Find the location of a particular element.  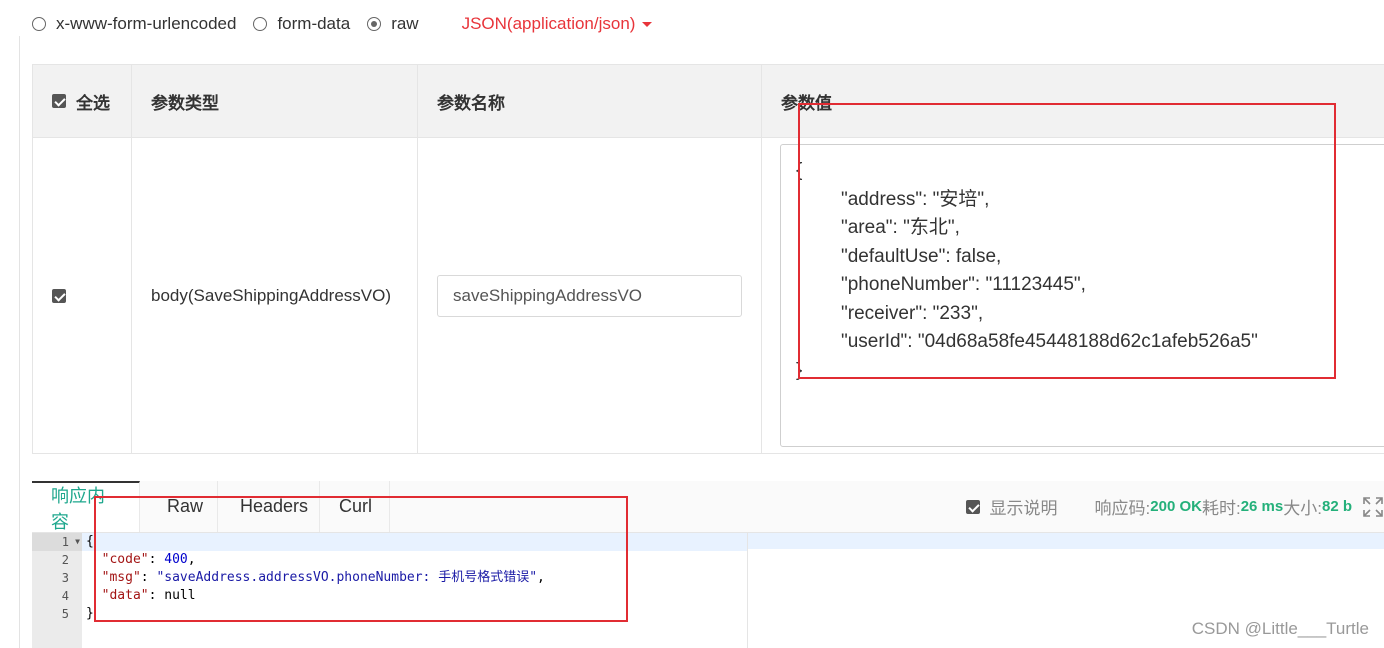

row-check-cell is located at coordinates (82, 295).